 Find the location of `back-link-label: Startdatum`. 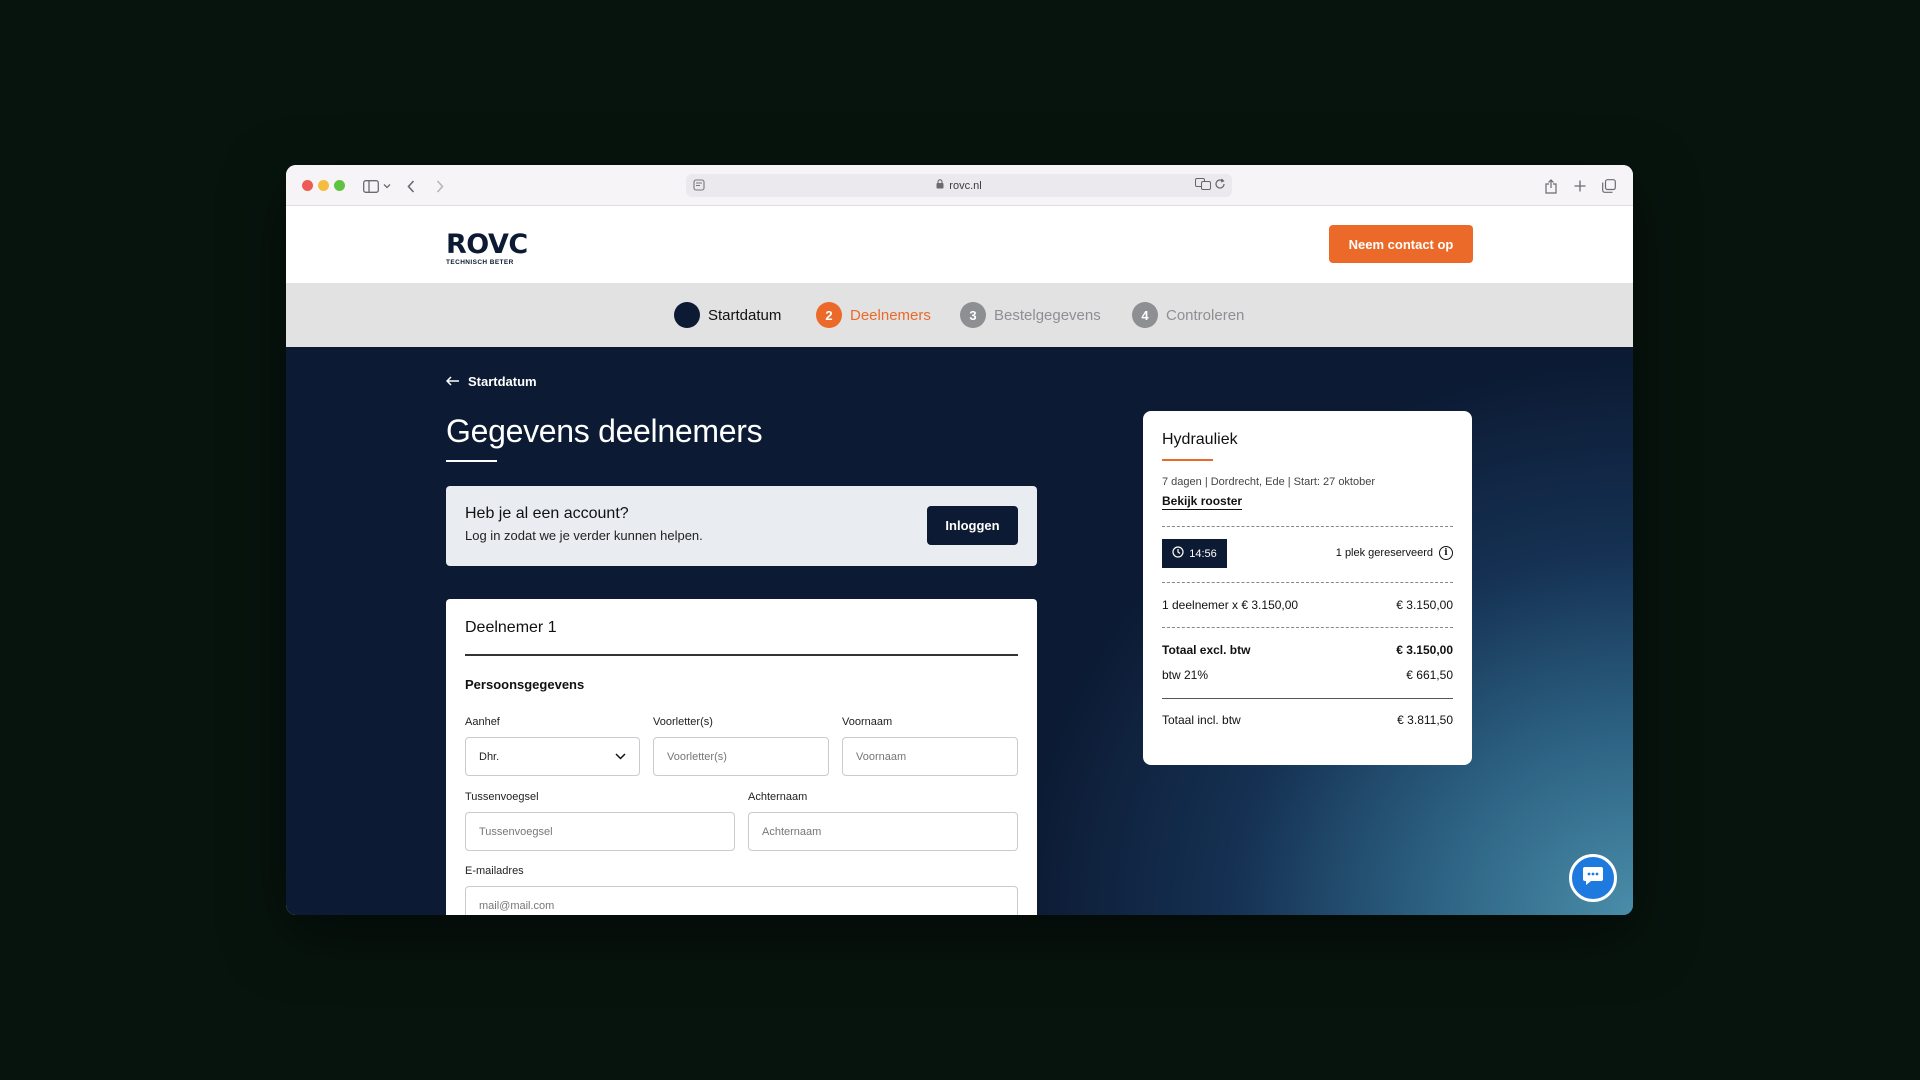

back-link-label: Startdatum is located at coordinates (502, 381).